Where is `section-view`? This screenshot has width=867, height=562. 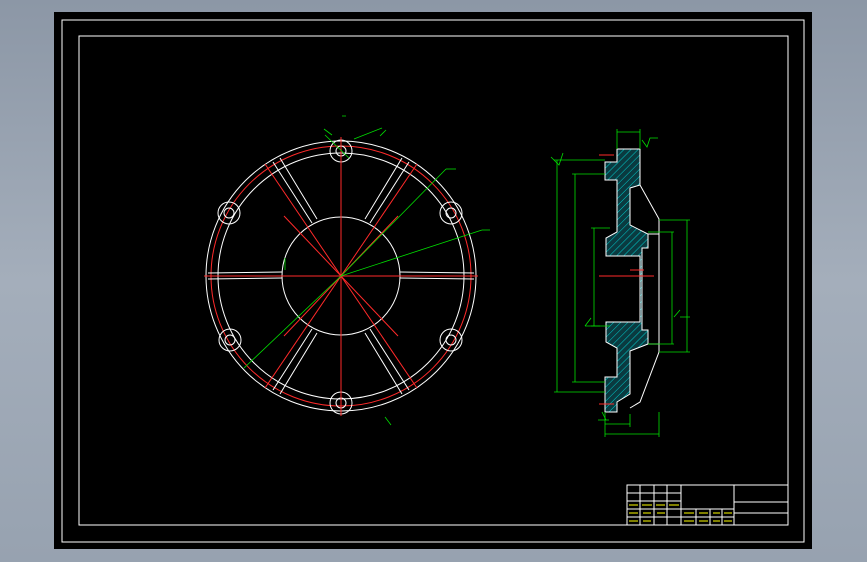
section-view is located at coordinates (620, 283).